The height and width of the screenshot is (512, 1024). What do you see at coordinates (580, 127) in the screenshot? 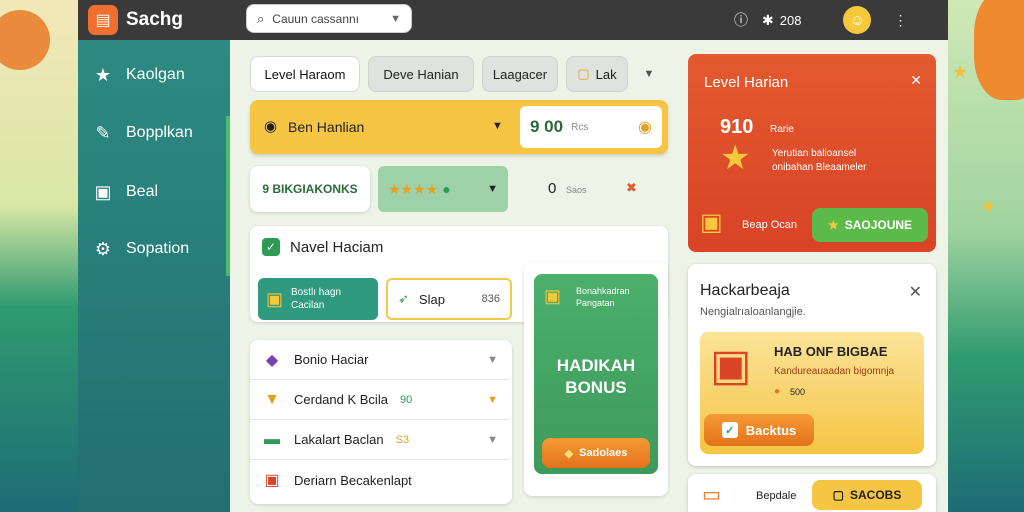
I see `panel-unit: Rcs` at bounding box center [580, 127].